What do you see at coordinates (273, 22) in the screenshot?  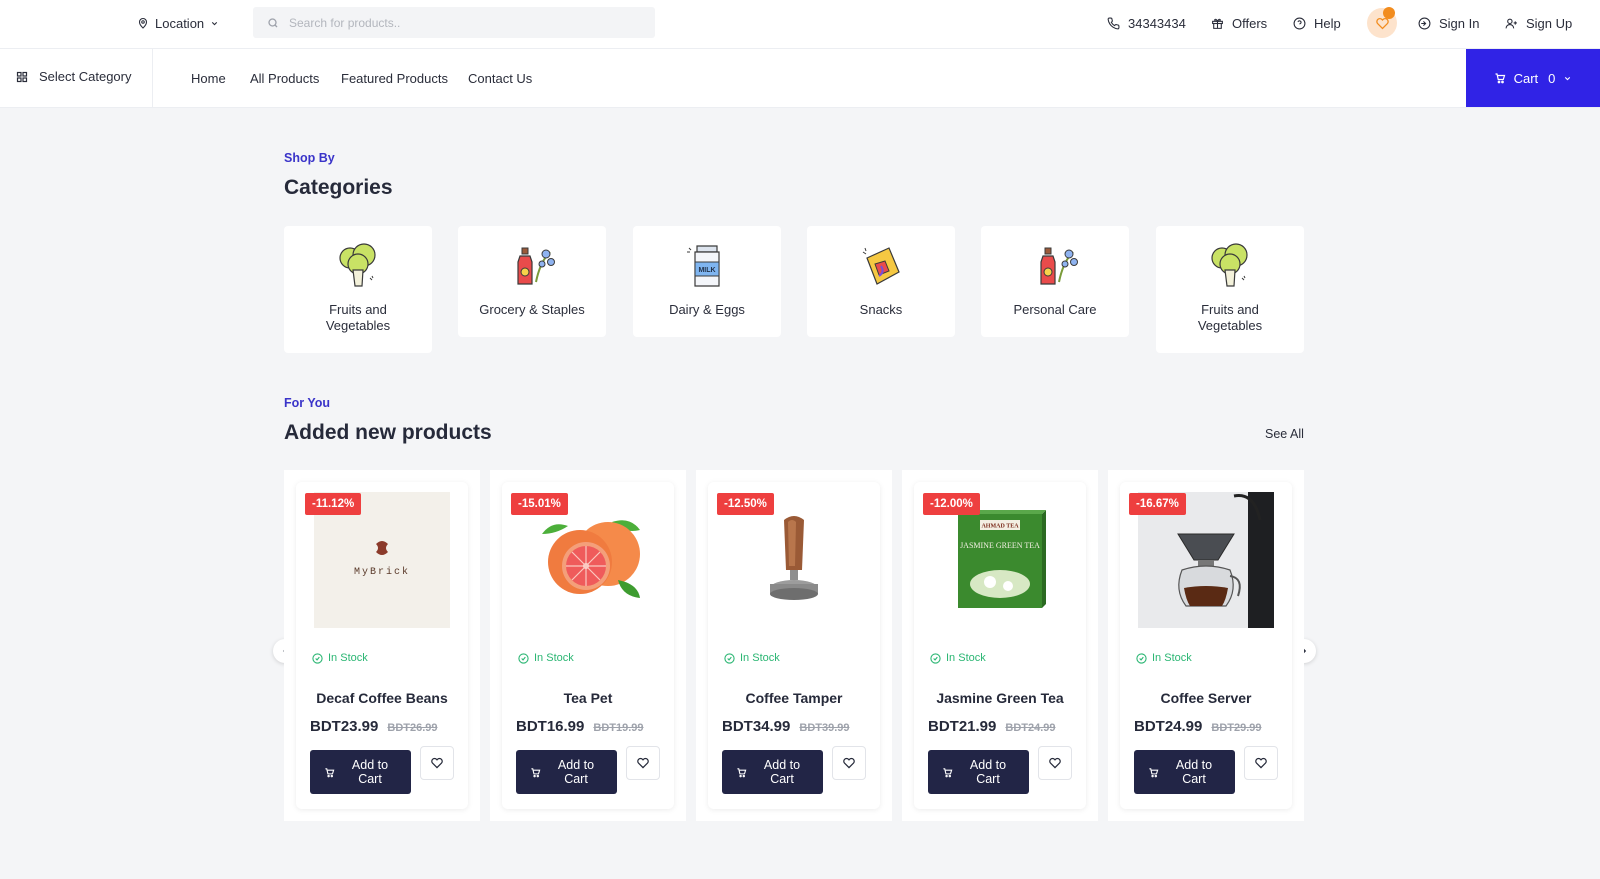 I see `search-icon` at bounding box center [273, 22].